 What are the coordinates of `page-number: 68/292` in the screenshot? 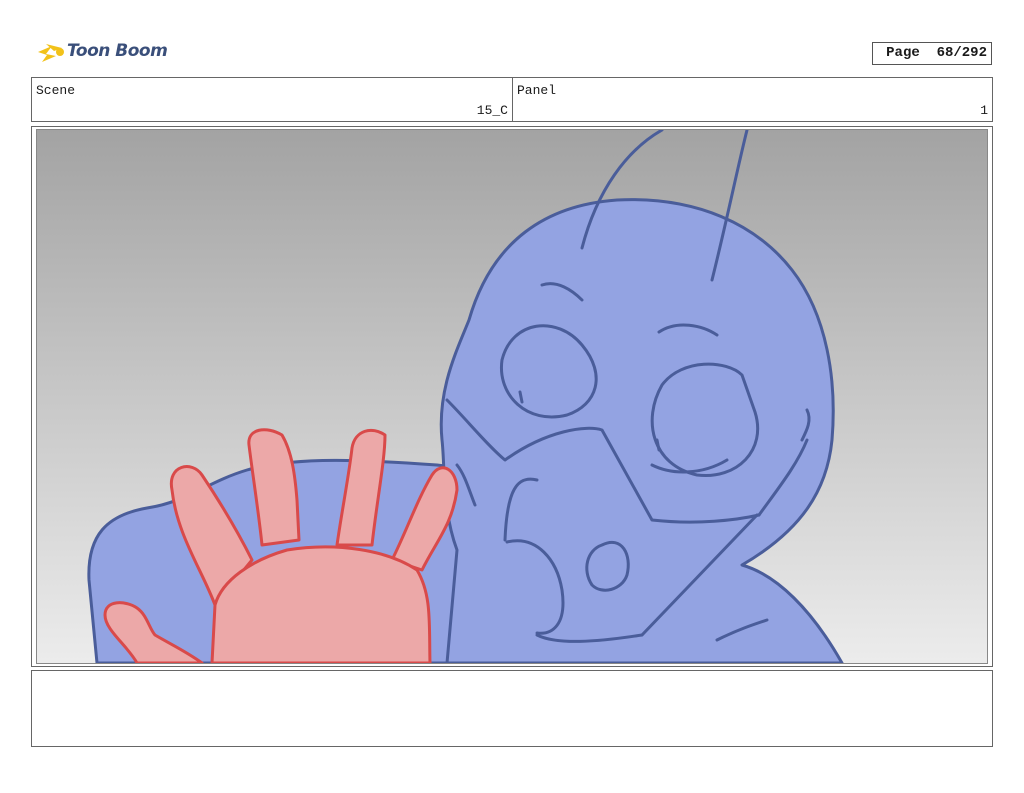 It's located at (961, 53).